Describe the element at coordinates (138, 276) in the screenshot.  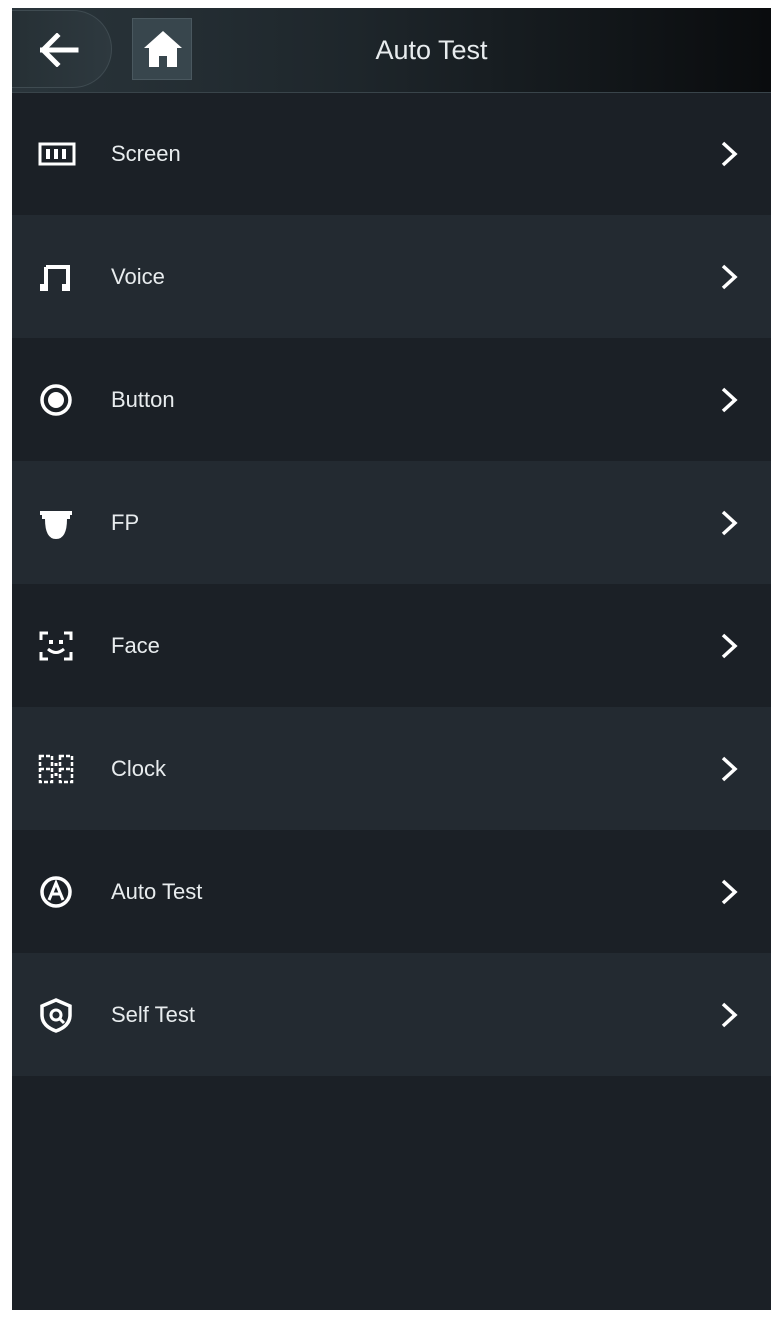
I see `menu-item-label: Voice` at that location.